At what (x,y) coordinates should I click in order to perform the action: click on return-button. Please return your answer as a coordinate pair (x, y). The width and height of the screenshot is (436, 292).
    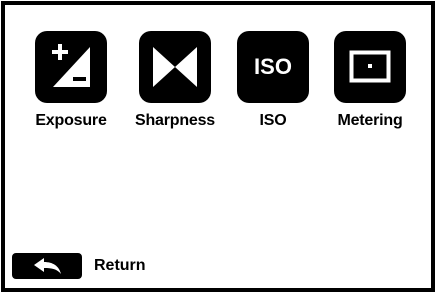
    Looking at the image, I should click on (47, 266).